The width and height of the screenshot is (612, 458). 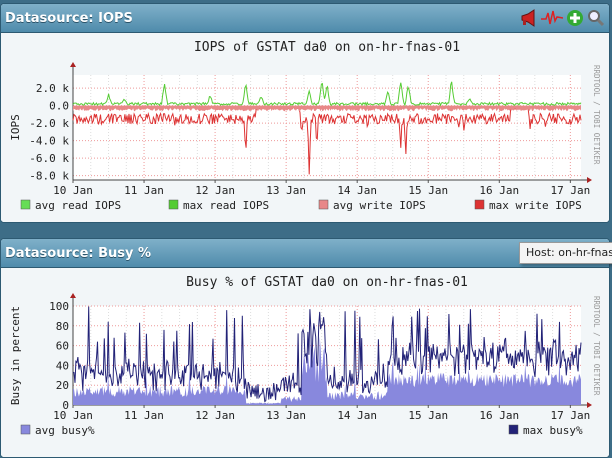 I want to click on chart-title: Busy % of GSTAT da0 on on-hr-fnas-01, so click(x=327, y=282).